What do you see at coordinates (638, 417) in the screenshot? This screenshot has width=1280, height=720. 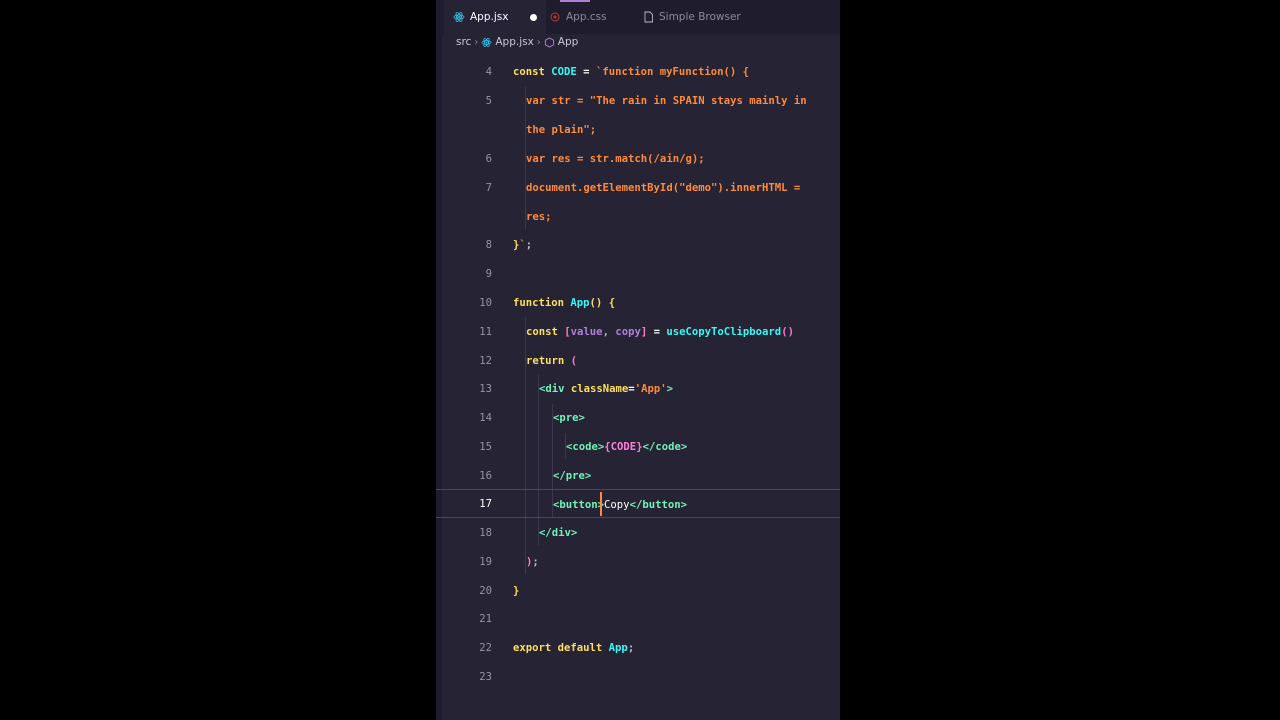 I see `code-line: 14 <pre>` at bounding box center [638, 417].